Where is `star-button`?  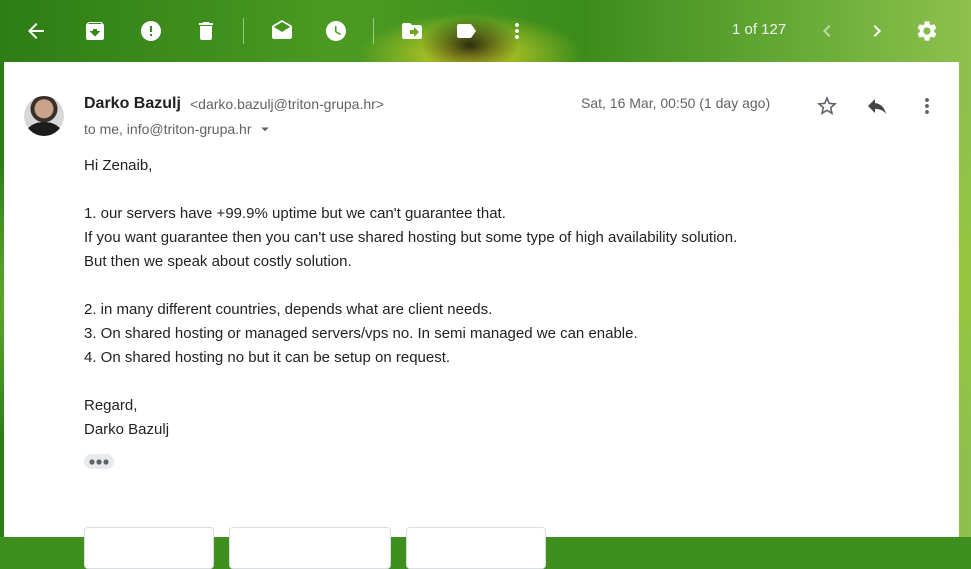 star-button is located at coordinates (827, 106).